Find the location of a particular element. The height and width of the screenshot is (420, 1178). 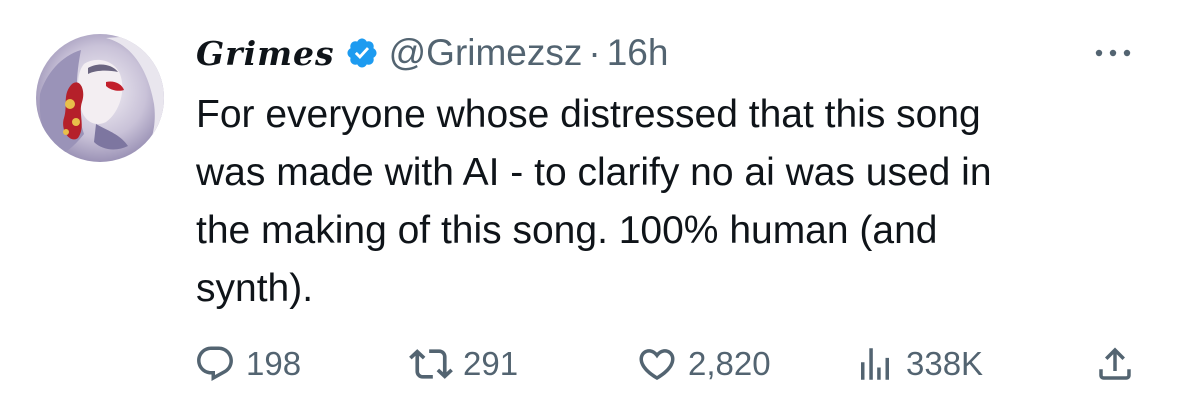

more-horizontal-icon is located at coordinates (1113, 53).